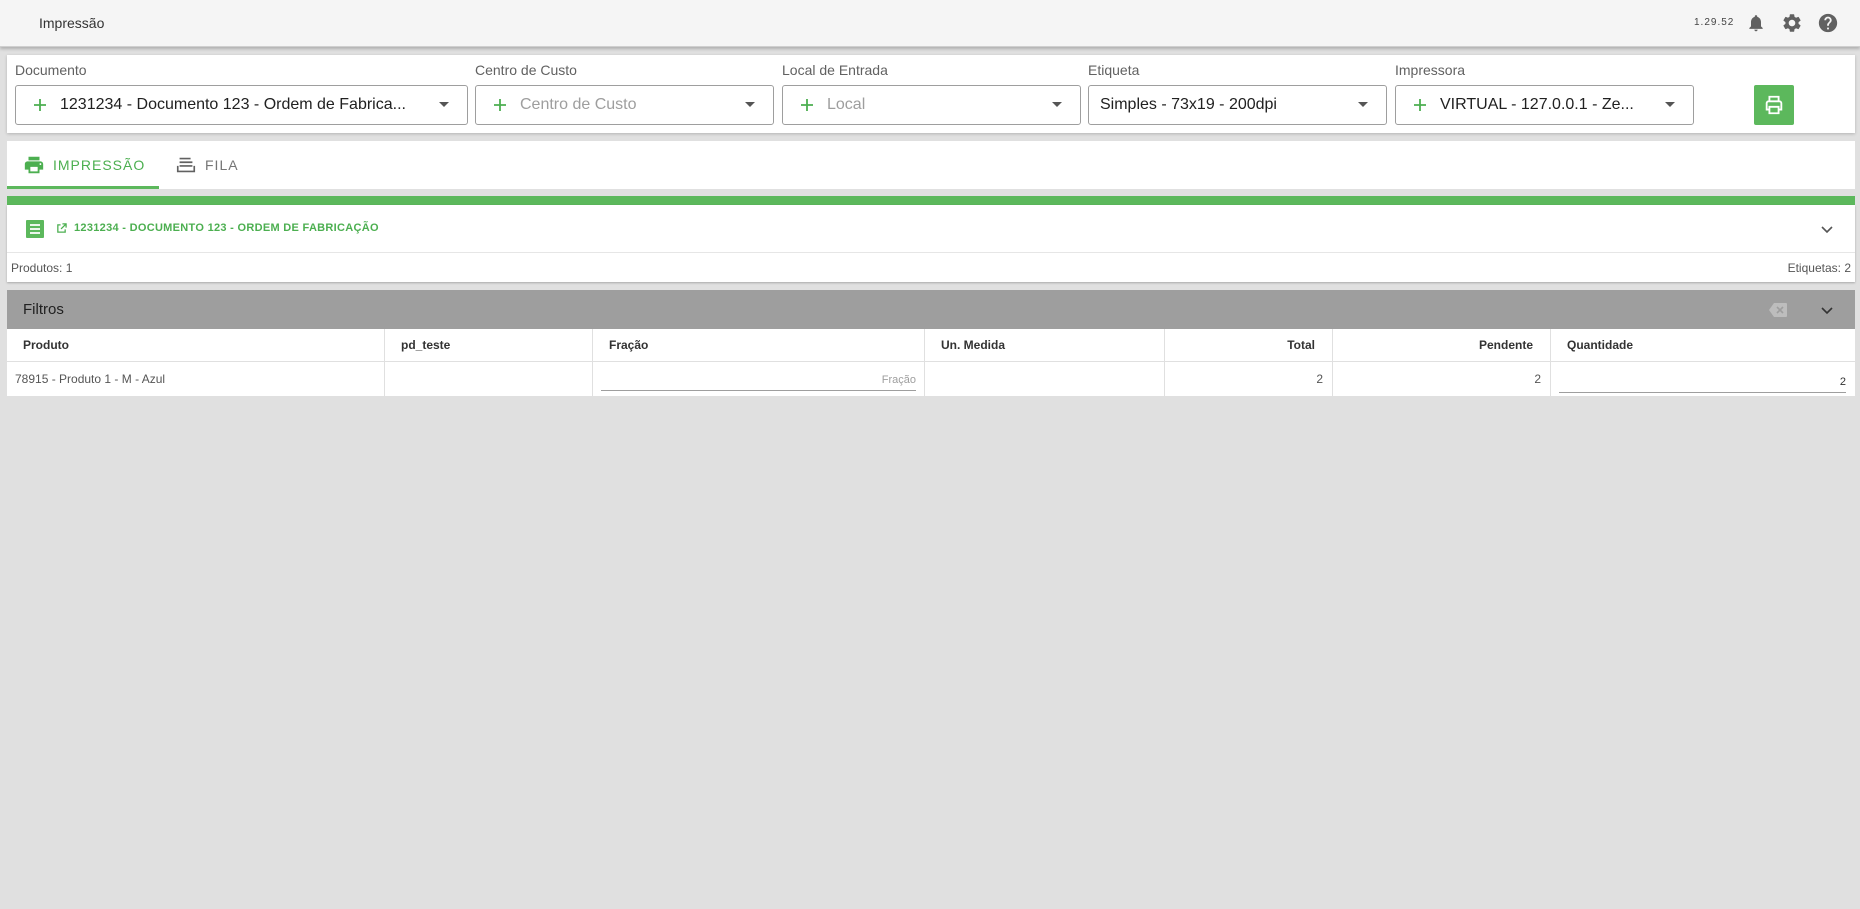 Image resolution: width=1860 pixels, height=909 pixels. What do you see at coordinates (37, 268) in the screenshot?
I see `produtos-label: Produtos:` at bounding box center [37, 268].